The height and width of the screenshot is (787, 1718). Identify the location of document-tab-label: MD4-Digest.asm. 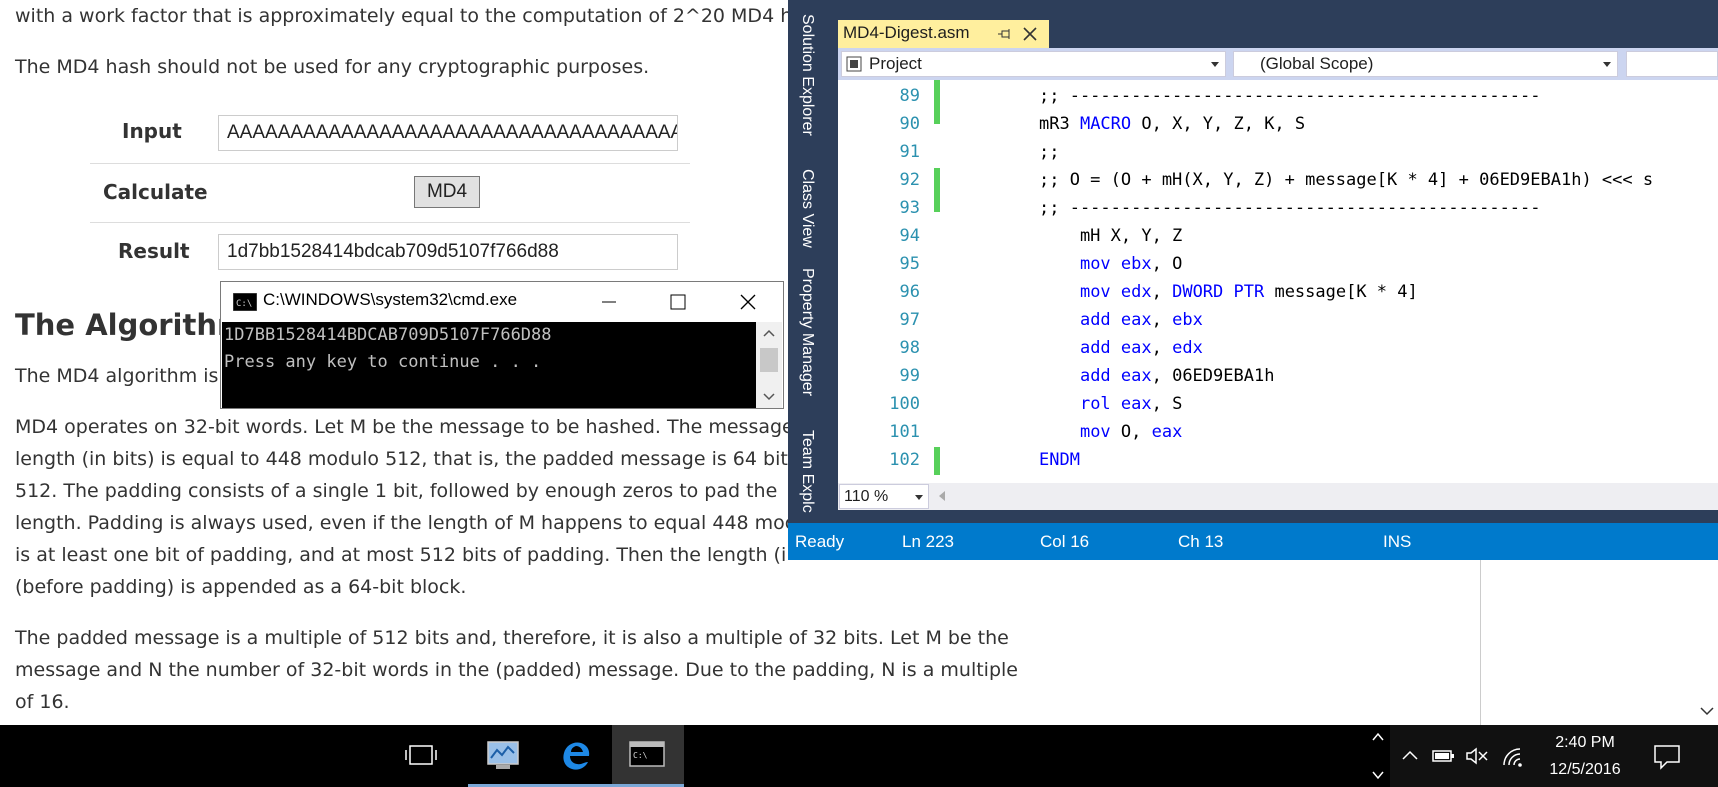
(906, 32).